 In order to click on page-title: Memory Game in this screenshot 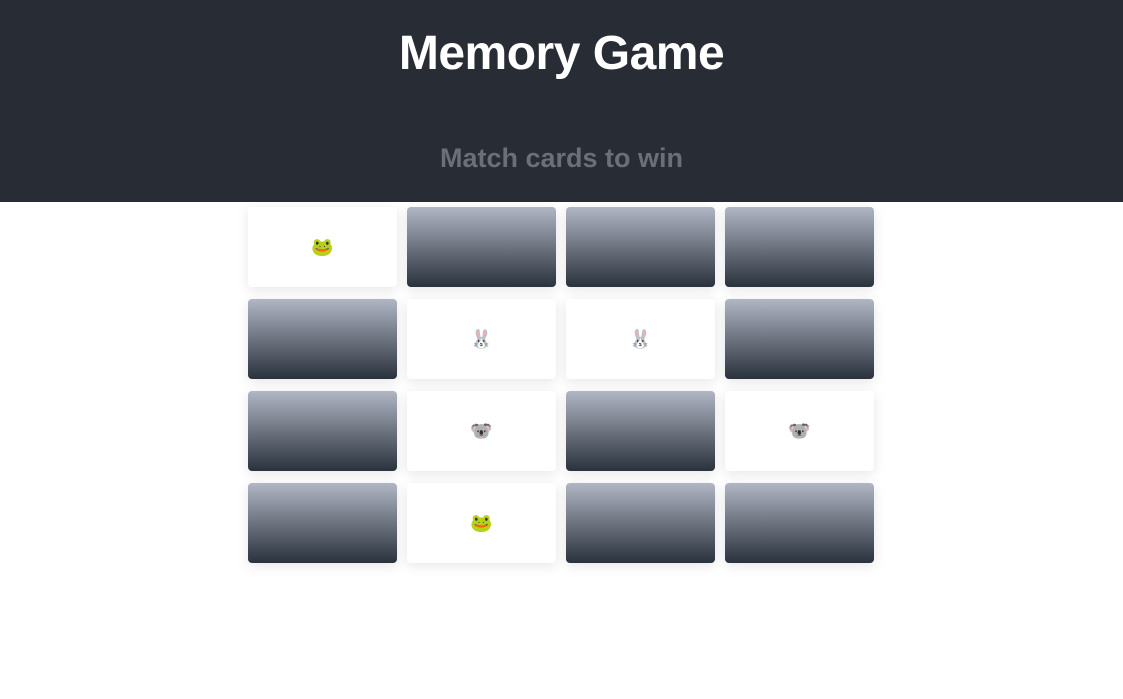, I will do `click(561, 53)`.